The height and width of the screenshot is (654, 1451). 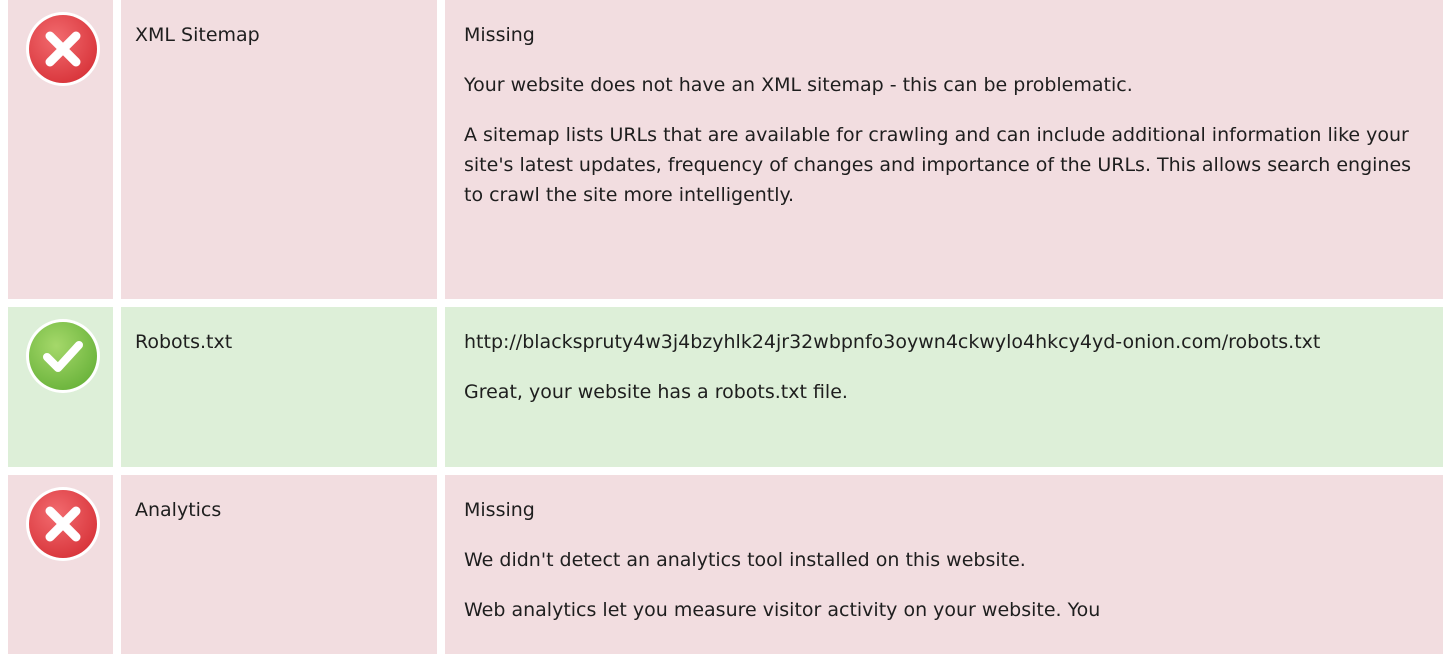 What do you see at coordinates (279, 149) in the screenshot?
I see `check-name-cell: XML Sitemap` at bounding box center [279, 149].